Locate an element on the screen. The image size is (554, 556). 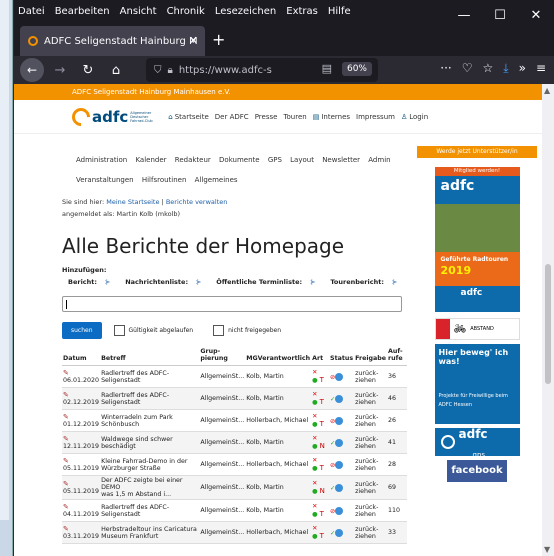
page-scrollbar: ▲ ▼ is located at coordinates (548, 320).